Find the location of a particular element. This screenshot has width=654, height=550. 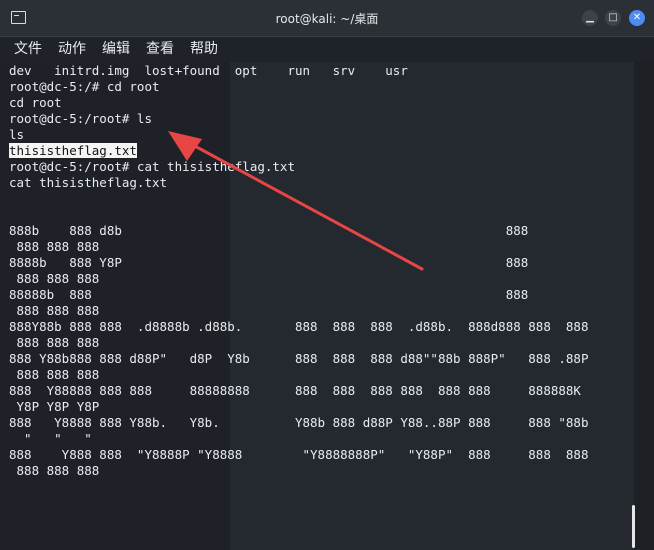

arrow-annotation is located at coordinates (296, 201).